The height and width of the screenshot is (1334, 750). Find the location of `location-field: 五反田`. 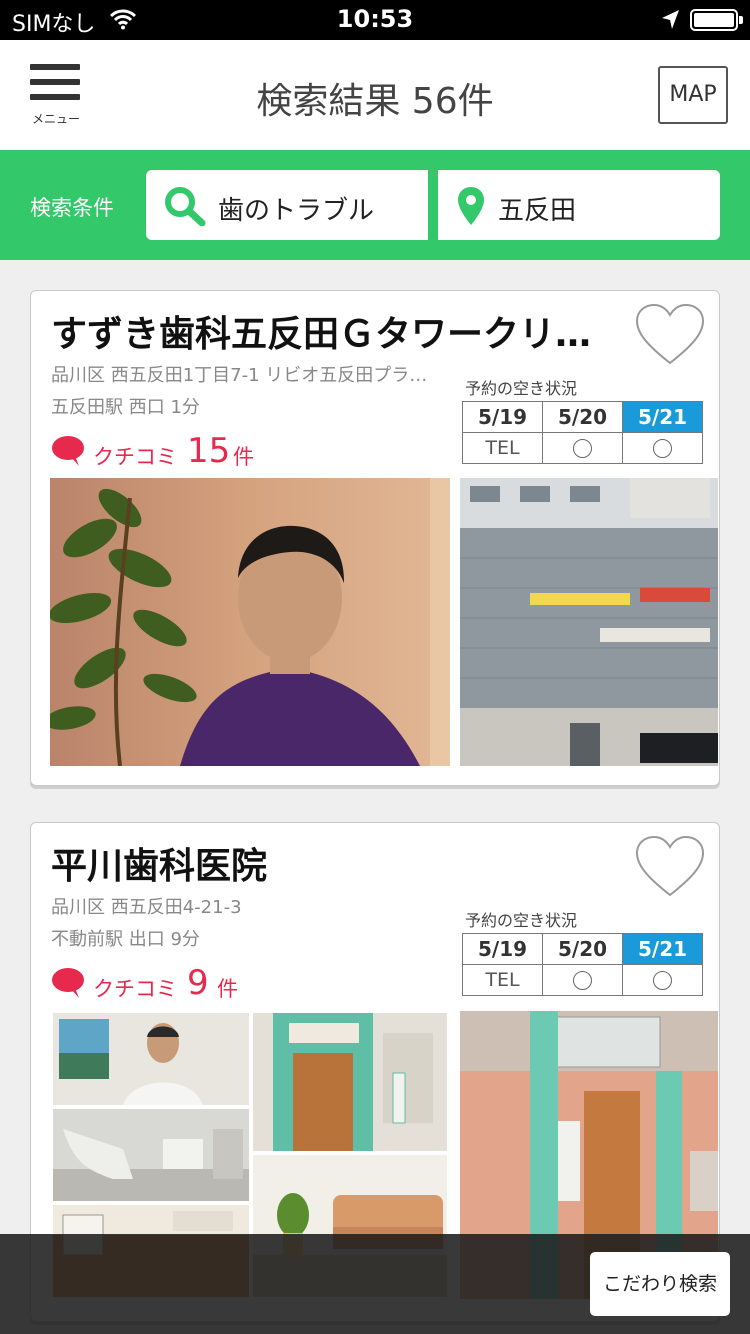

location-field: 五反田 is located at coordinates (579, 205).